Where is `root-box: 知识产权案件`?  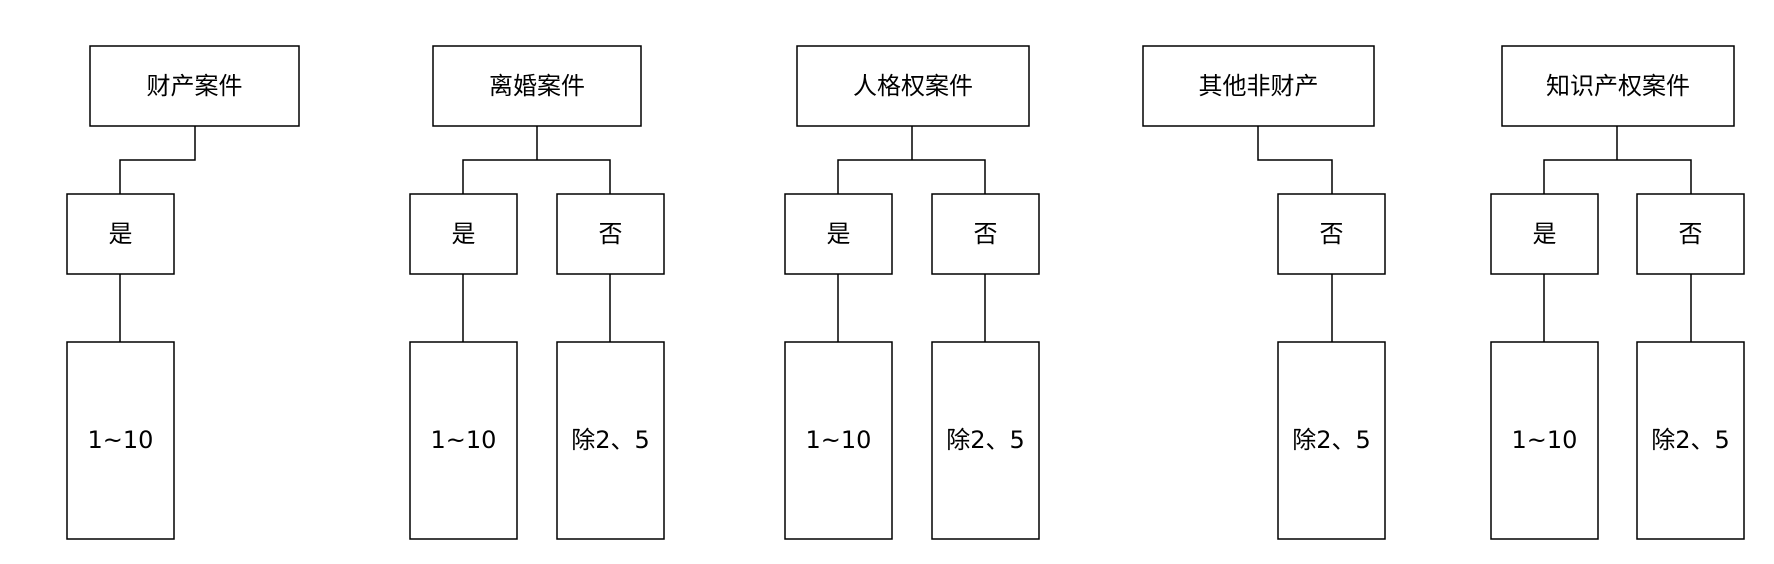
root-box: 知识产权案件 is located at coordinates (1618, 86).